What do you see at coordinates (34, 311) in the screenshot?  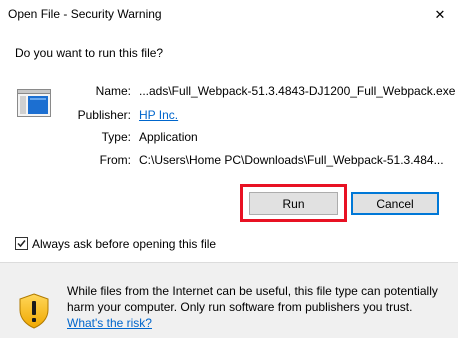 I see `shield-warning-icon` at bounding box center [34, 311].